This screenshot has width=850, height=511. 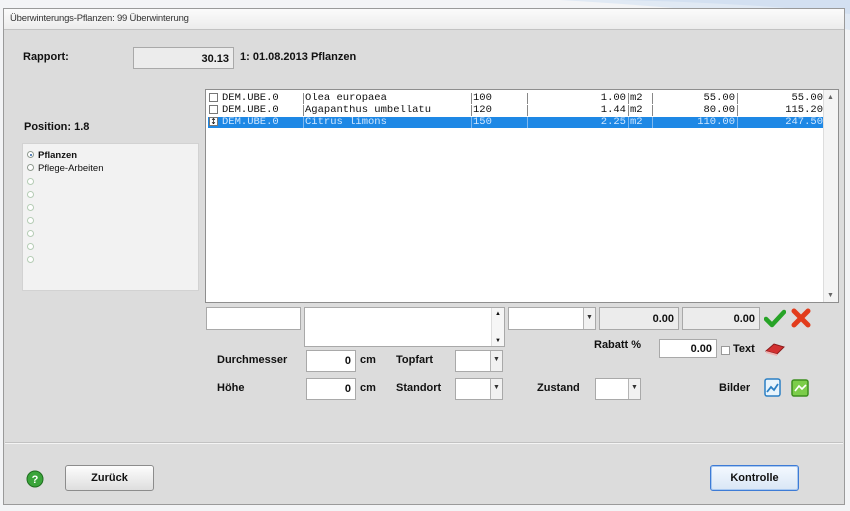 What do you see at coordinates (558, 388) in the screenshot?
I see `zustand-label: Zustand` at bounding box center [558, 388].